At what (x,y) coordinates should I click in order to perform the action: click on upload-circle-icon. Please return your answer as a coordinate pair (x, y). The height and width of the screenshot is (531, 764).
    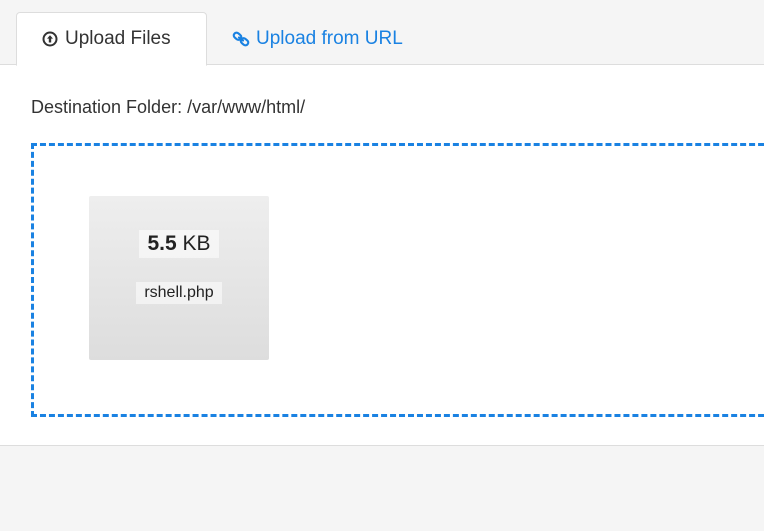
    Looking at the image, I should click on (50, 39).